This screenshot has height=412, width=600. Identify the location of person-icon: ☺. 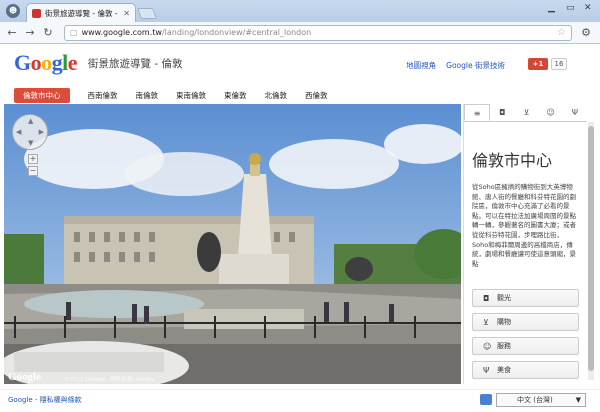
(487, 346).